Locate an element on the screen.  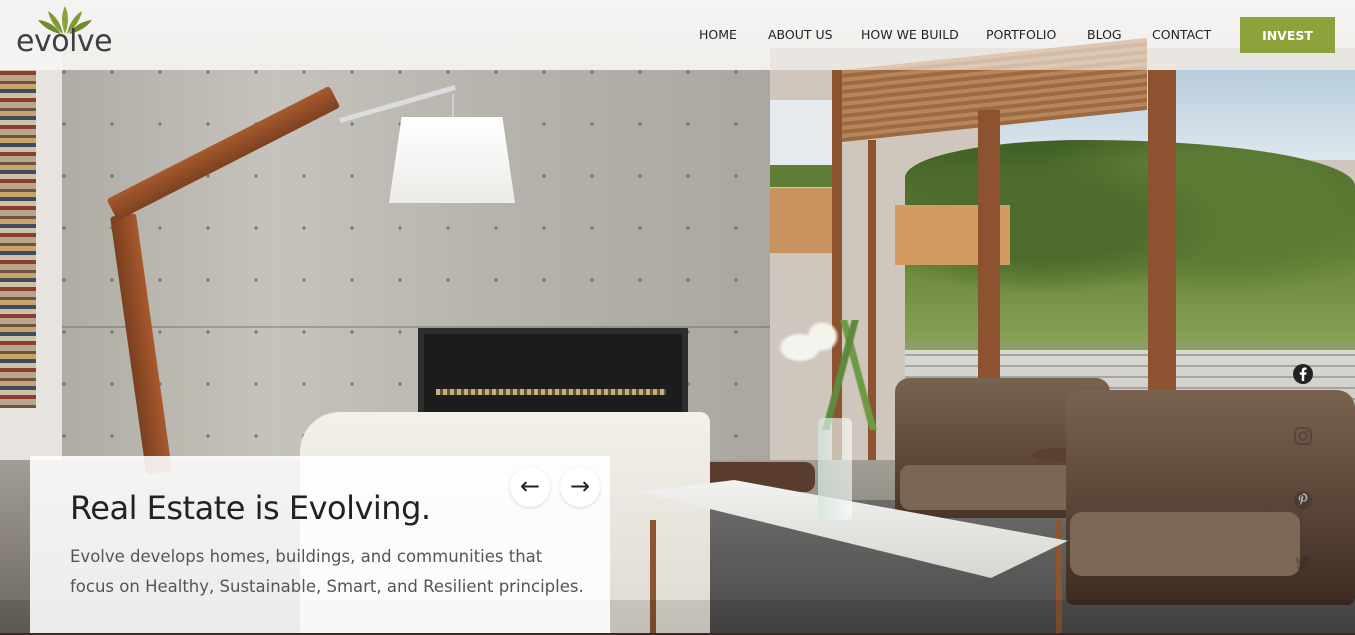
lamp-cord is located at coordinates (453, 106).